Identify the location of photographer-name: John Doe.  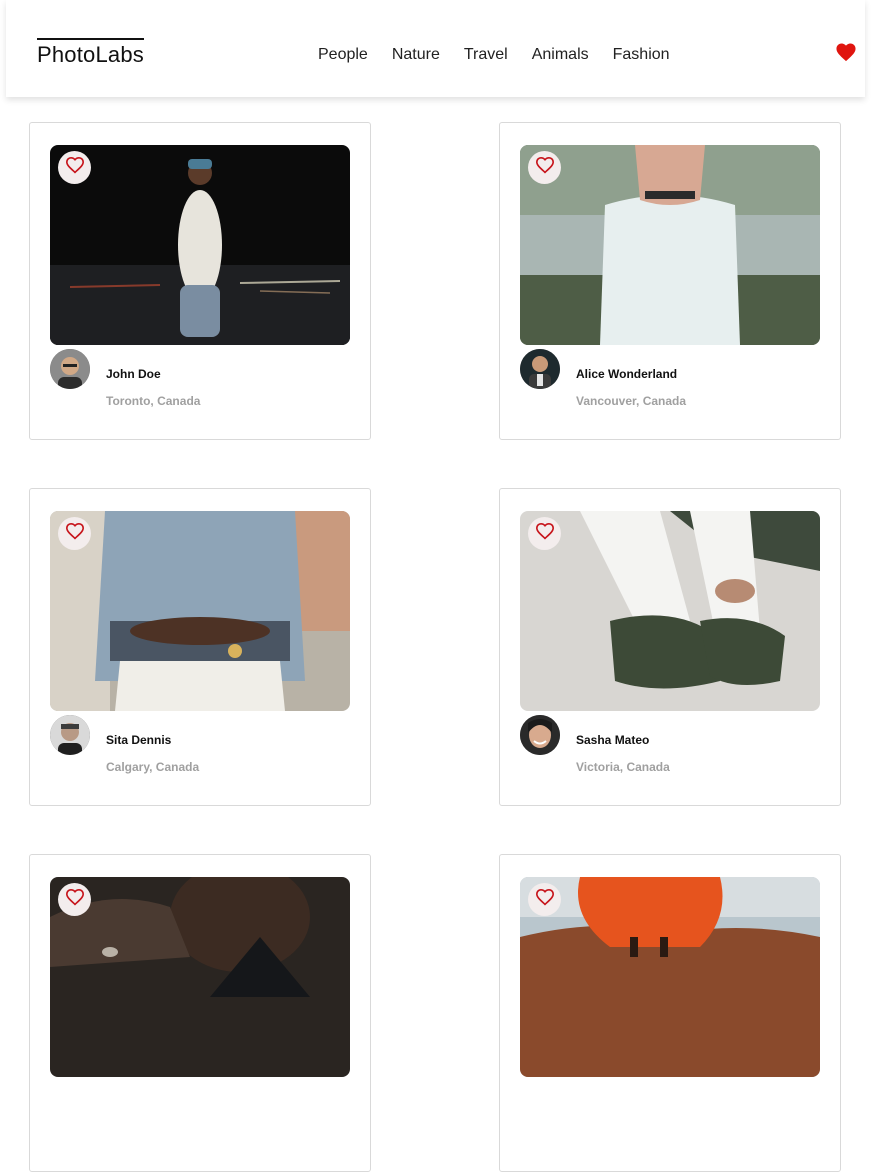
(133, 374).